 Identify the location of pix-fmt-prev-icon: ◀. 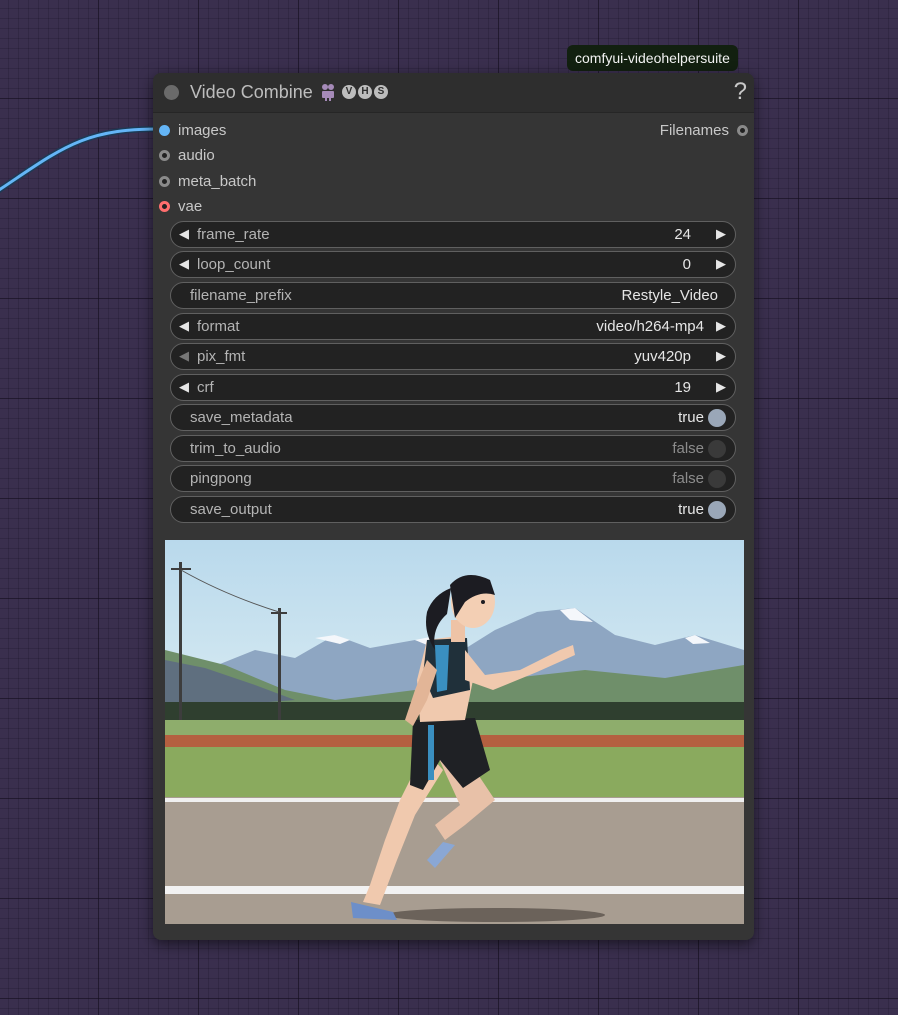
(184, 356).